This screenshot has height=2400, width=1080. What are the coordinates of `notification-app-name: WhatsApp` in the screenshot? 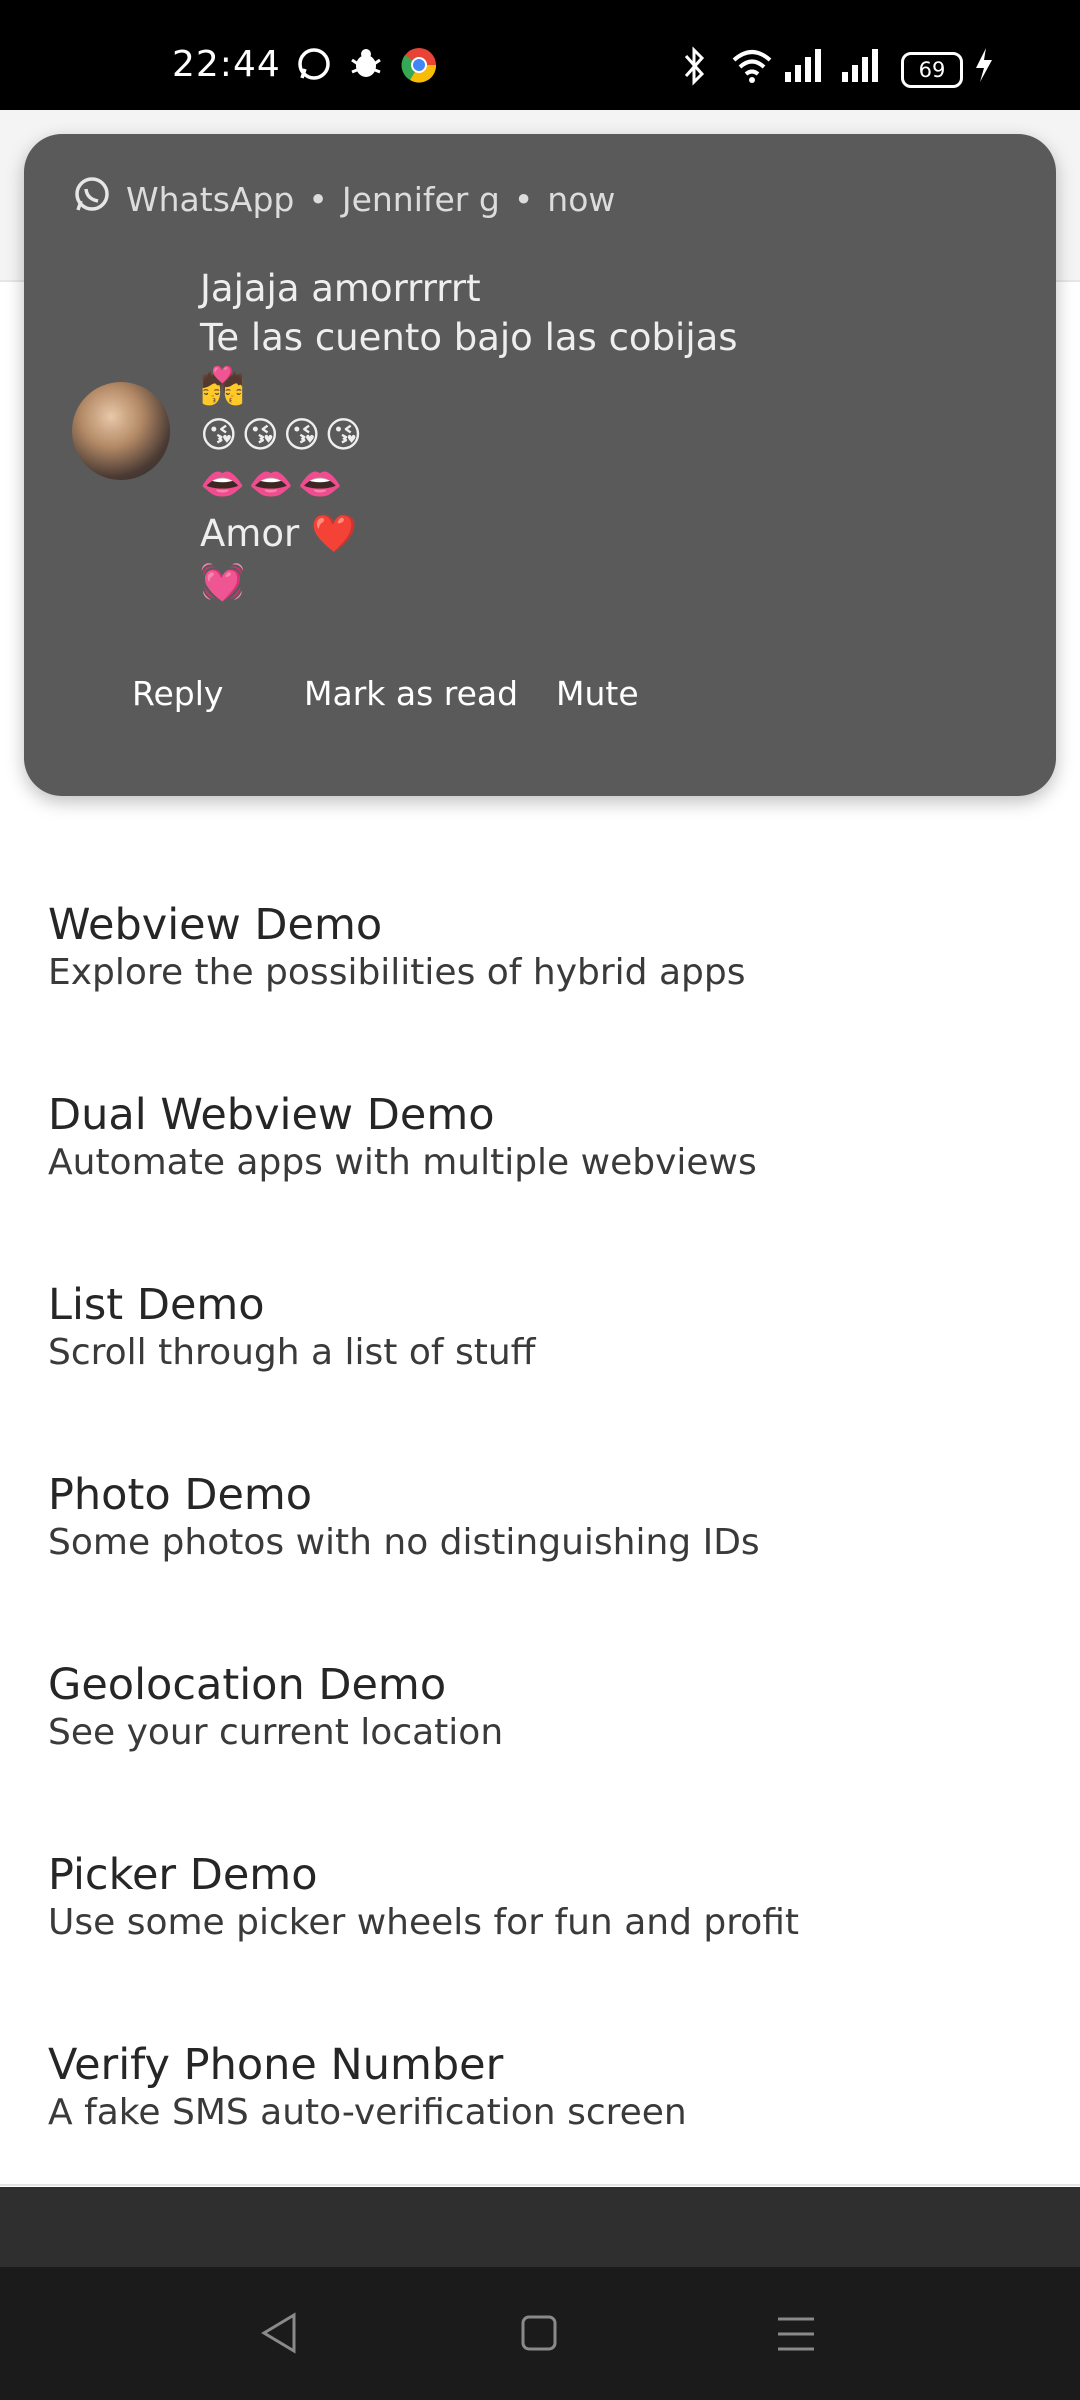 It's located at (210, 199).